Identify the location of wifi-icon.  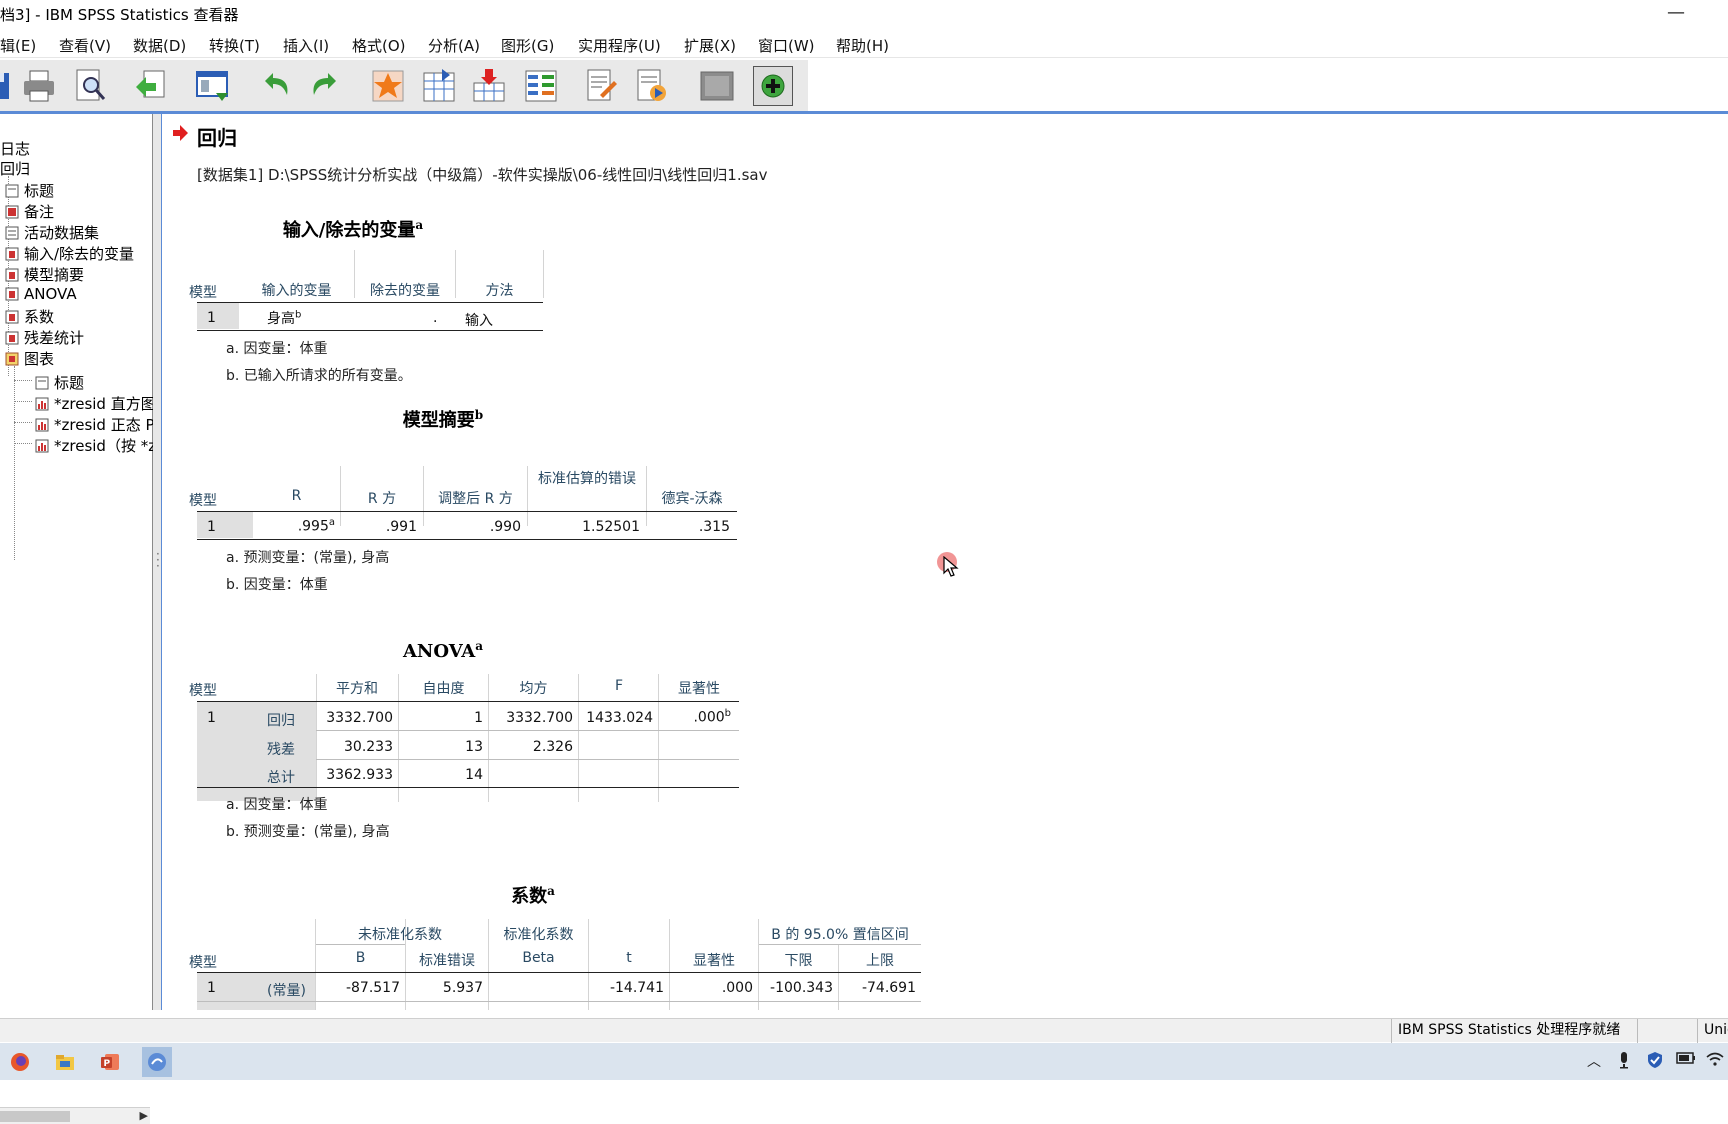
(1715, 1061).